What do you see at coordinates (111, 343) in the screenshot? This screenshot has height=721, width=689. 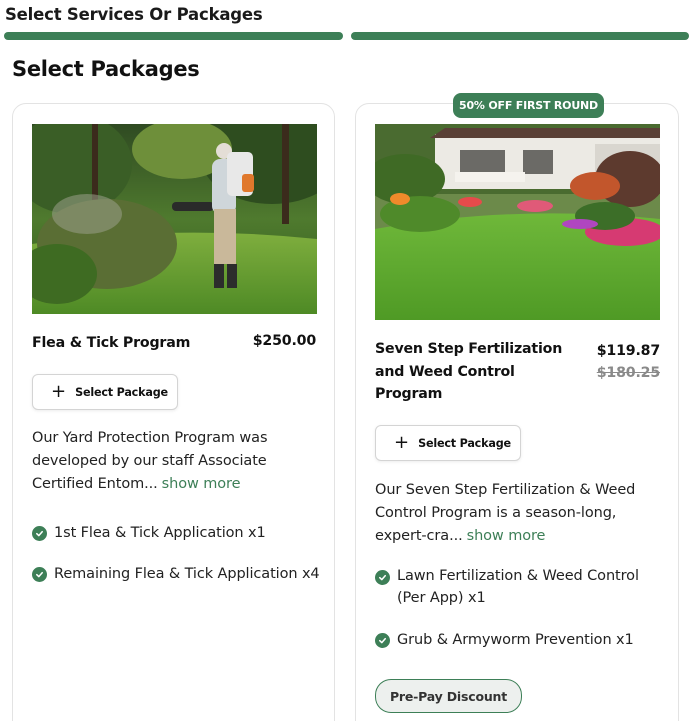 I see `package-title: Flea & Tick Program` at bounding box center [111, 343].